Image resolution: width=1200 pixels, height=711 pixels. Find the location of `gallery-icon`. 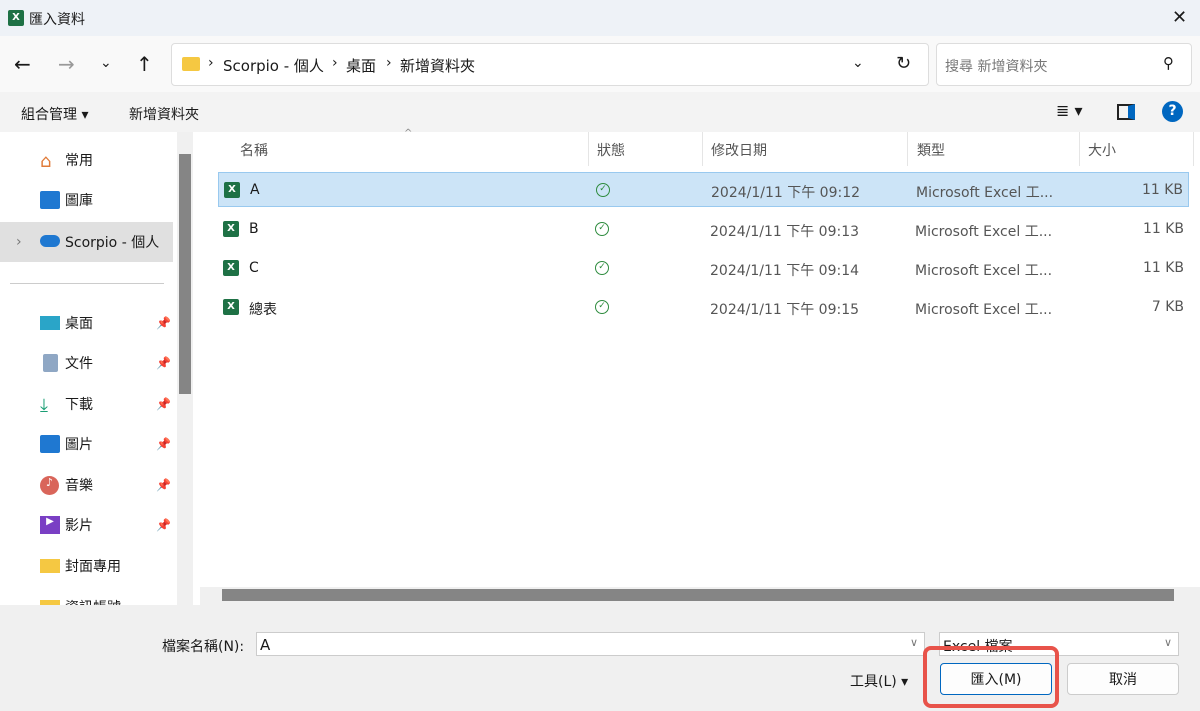

gallery-icon is located at coordinates (50, 200).